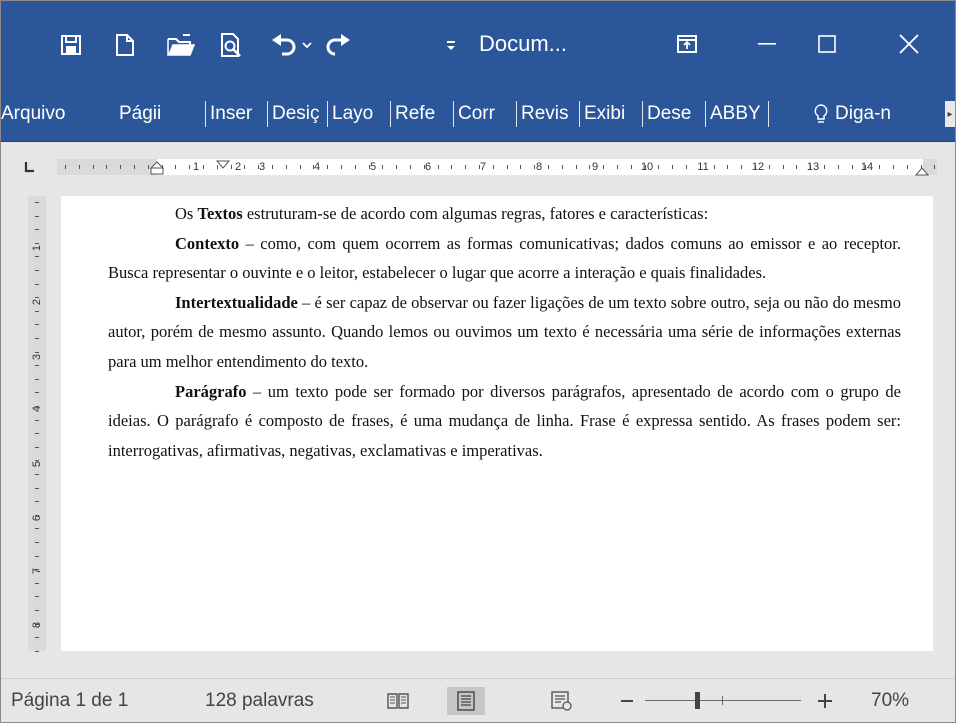 Image resolution: width=956 pixels, height=723 pixels. What do you see at coordinates (497, 166) in the screenshot?
I see `horizontal-ruler: 1 2 3 4 5 6 7 8 9 10 11 12 13 14` at bounding box center [497, 166].